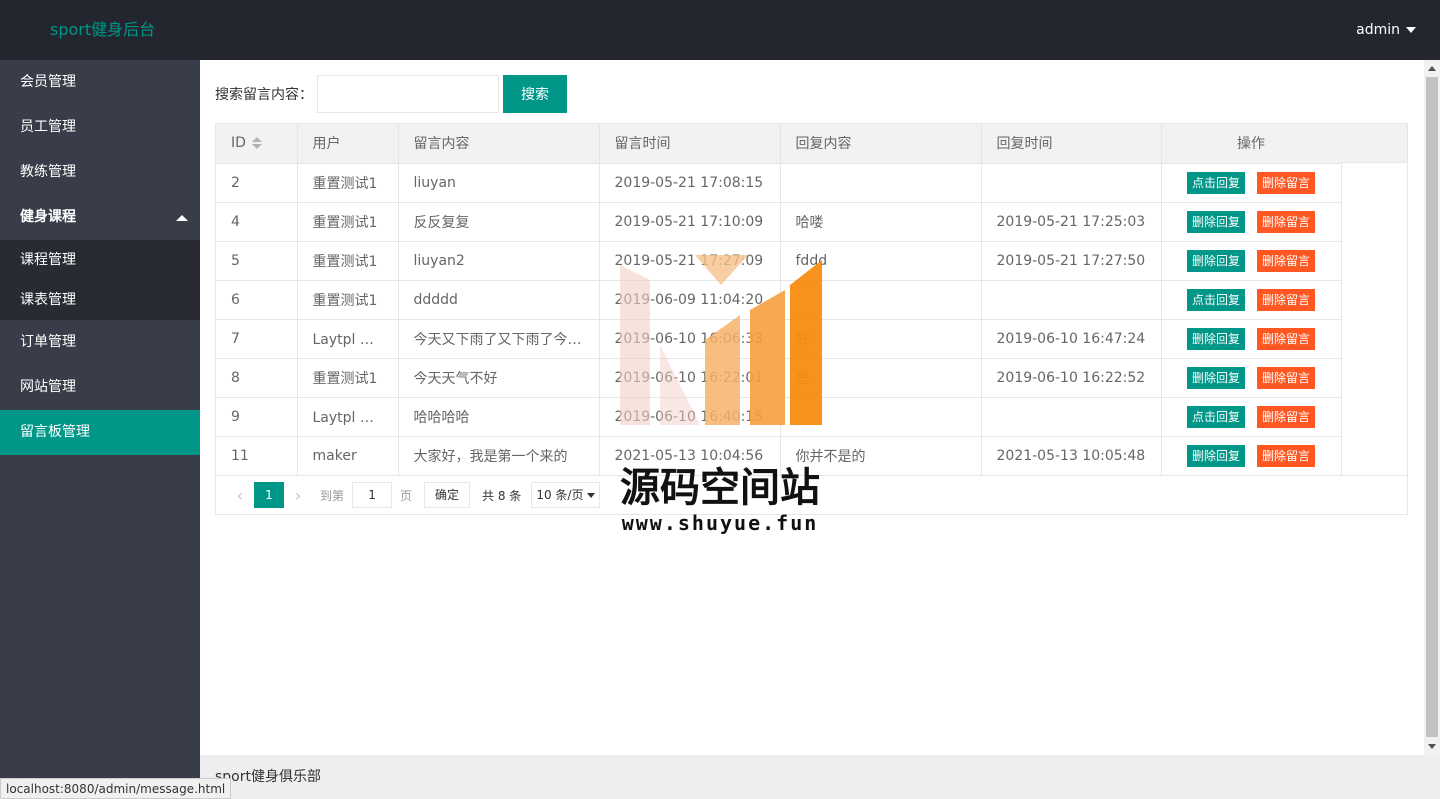 This screenshot has height=799, width=1440. Describe the element at coordinates (535, 94) in the screenshot. I see `search-button: 搜索` at that location.